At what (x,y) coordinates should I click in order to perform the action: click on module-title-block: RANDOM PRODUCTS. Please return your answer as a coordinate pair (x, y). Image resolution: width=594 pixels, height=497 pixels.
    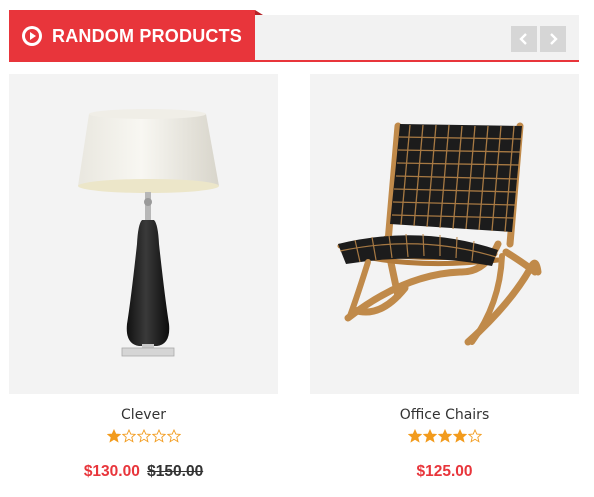
    Looking at the image, I should click on (136, 36).